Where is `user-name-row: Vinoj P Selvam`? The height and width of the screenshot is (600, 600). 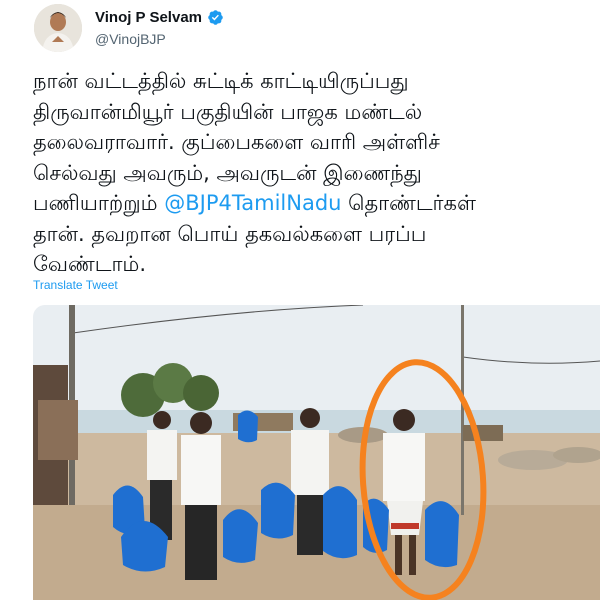 user-name-row: Vinoj P Selvam is located at coordinates (159, 17).